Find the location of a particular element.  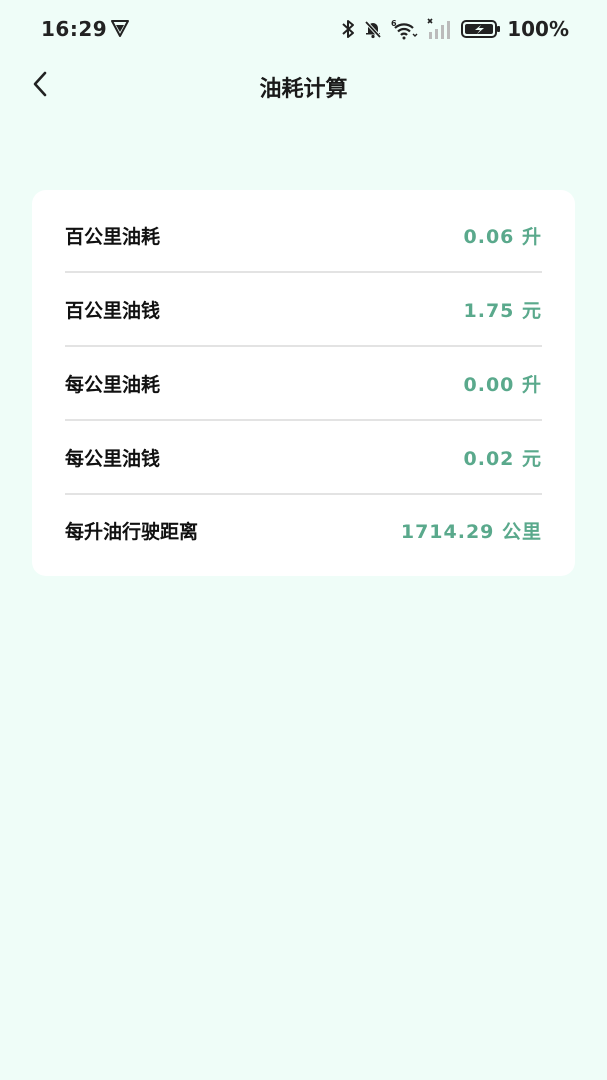

result-value: 0.02 元 is located at coordinates (502, 459).